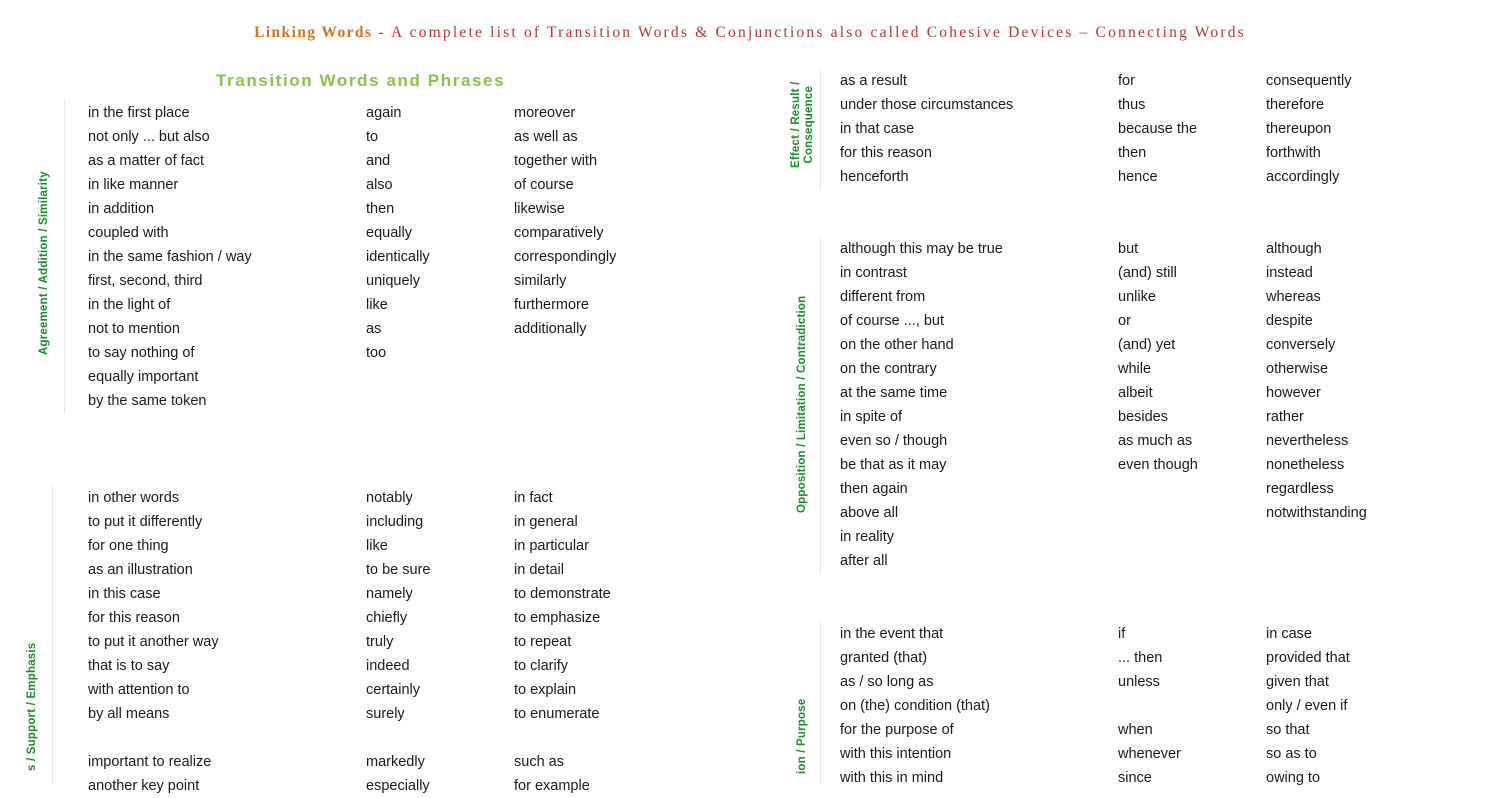  Describe the element at coordinates (1160, 321) in the screenshot. I see `phrase-row: of course ..., but or despite` at that location.